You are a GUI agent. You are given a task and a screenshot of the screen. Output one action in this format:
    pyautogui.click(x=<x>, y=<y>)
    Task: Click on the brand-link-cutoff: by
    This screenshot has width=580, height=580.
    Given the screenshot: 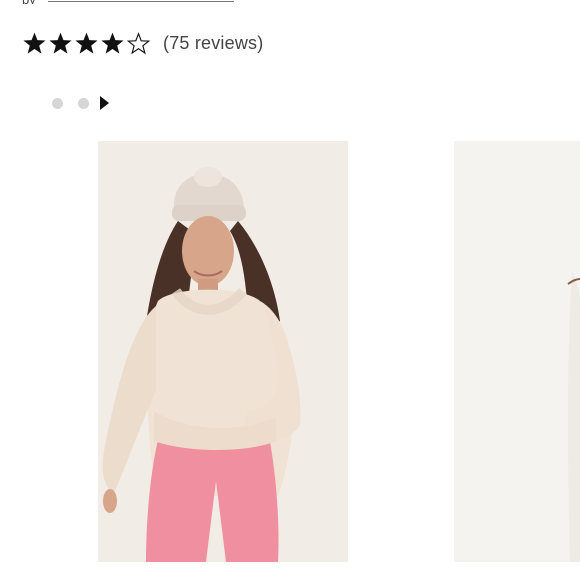 What is the action you would take?
    pyautogui.click(x=128, y=2)
    